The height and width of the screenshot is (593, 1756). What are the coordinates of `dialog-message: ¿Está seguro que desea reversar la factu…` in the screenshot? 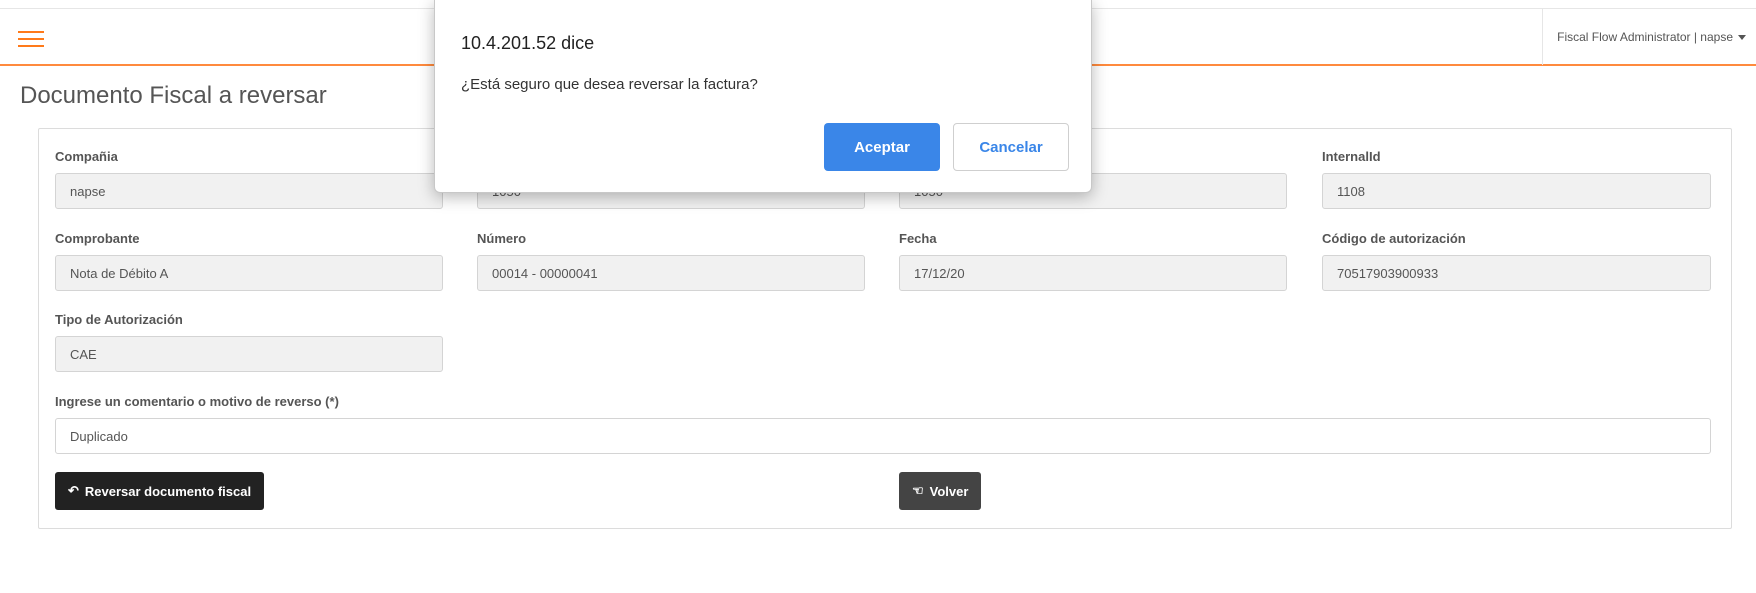 It's located at (609, 84).